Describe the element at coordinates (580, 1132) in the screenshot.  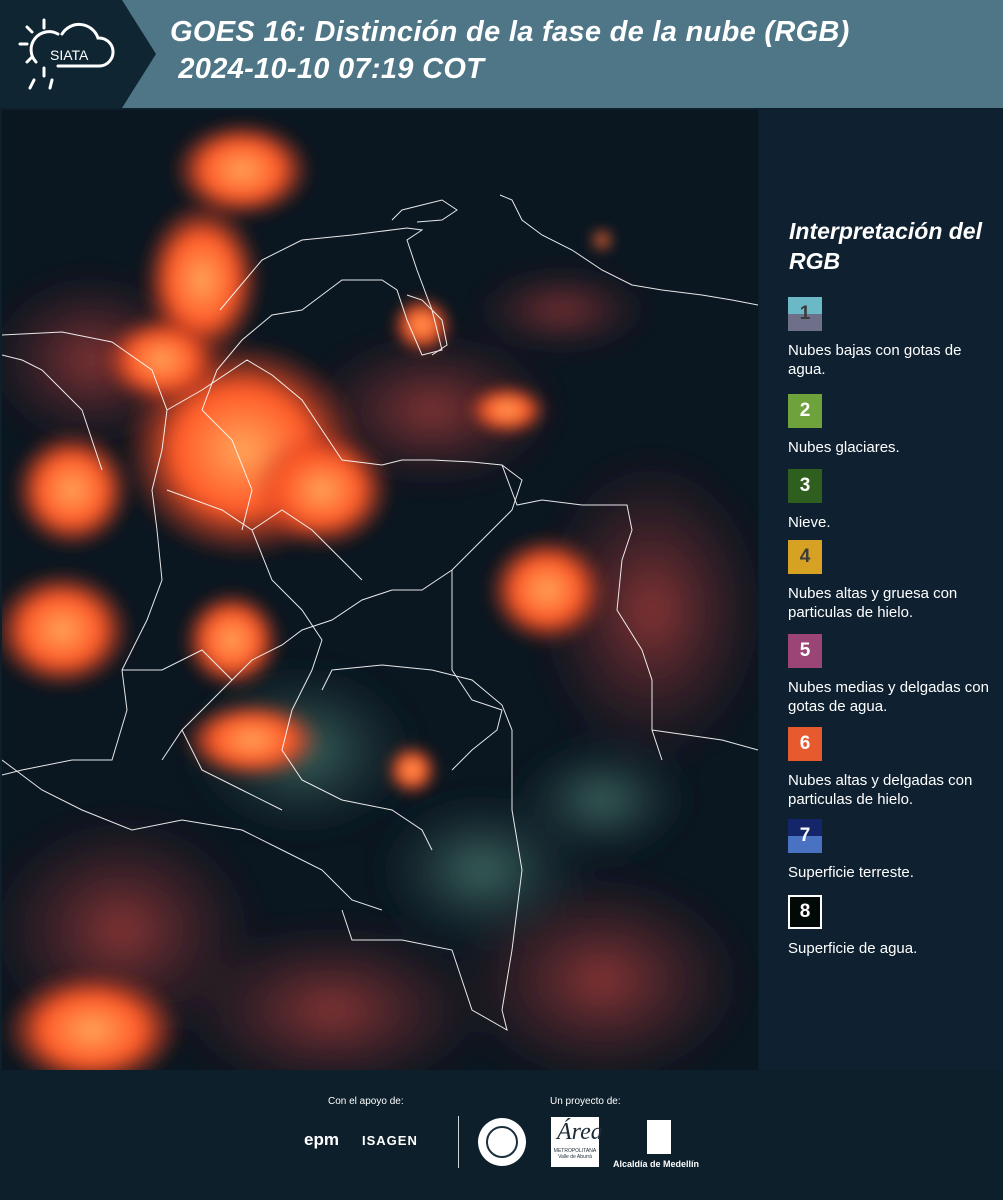
I see `area-logo-text: Área` at that location.